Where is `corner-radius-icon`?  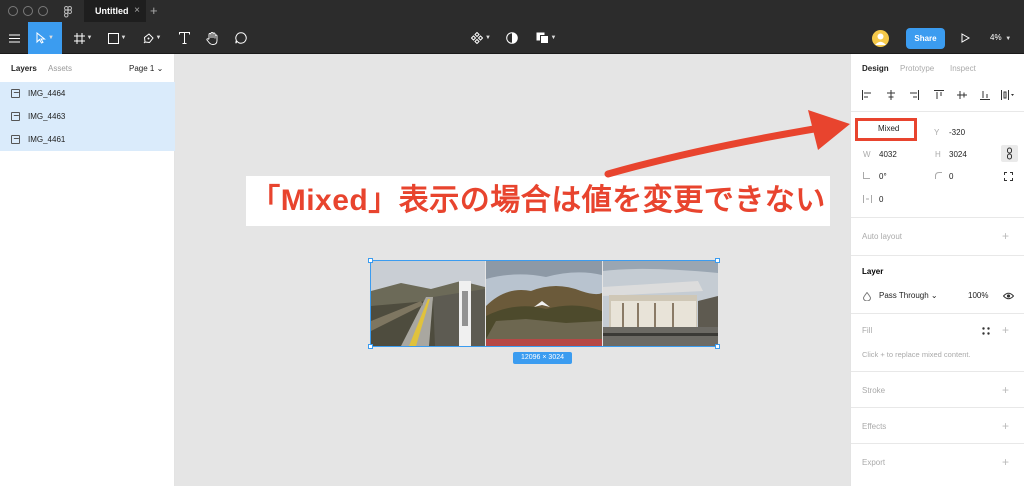
corner-radius-icon is located at coordinates (938, 175).